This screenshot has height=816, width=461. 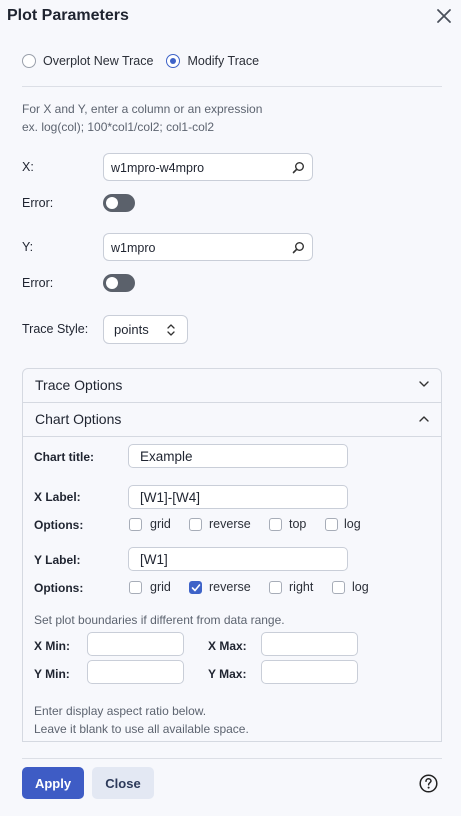 What do you see at coordinates (98, 61) in the screenshot?
I see `radio-label-overplot: Overplot New Trace` at bounding box center [98, 61].